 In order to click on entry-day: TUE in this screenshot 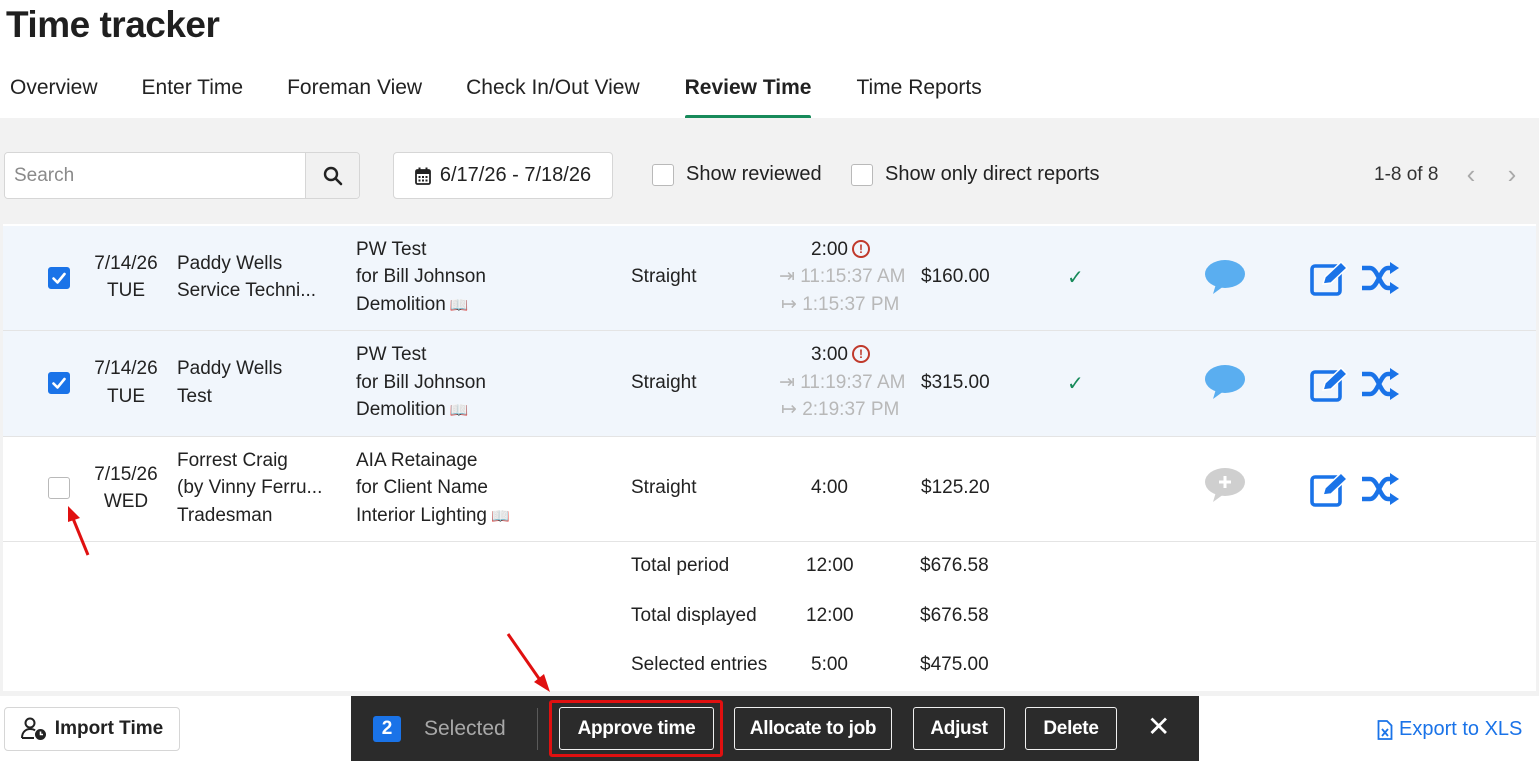, I will do `click(126, 396)`.